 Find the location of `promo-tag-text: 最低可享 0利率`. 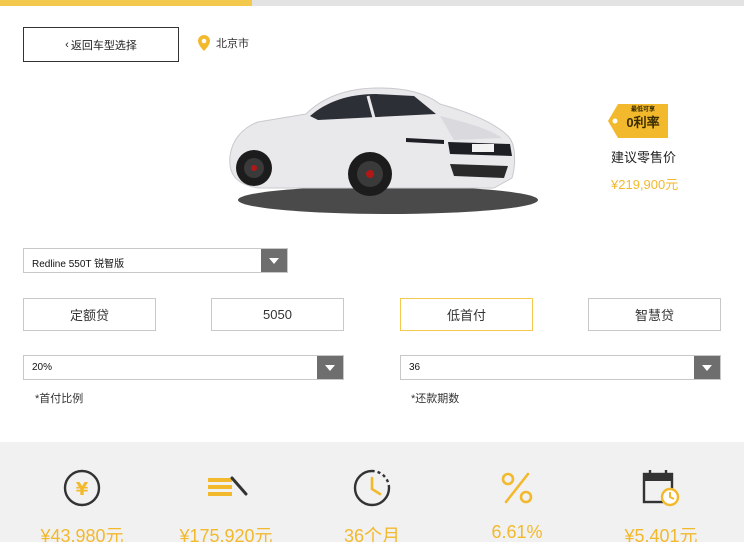

promo-tag-text: 最低可享 0利率 is located at coordinates (643, 118).